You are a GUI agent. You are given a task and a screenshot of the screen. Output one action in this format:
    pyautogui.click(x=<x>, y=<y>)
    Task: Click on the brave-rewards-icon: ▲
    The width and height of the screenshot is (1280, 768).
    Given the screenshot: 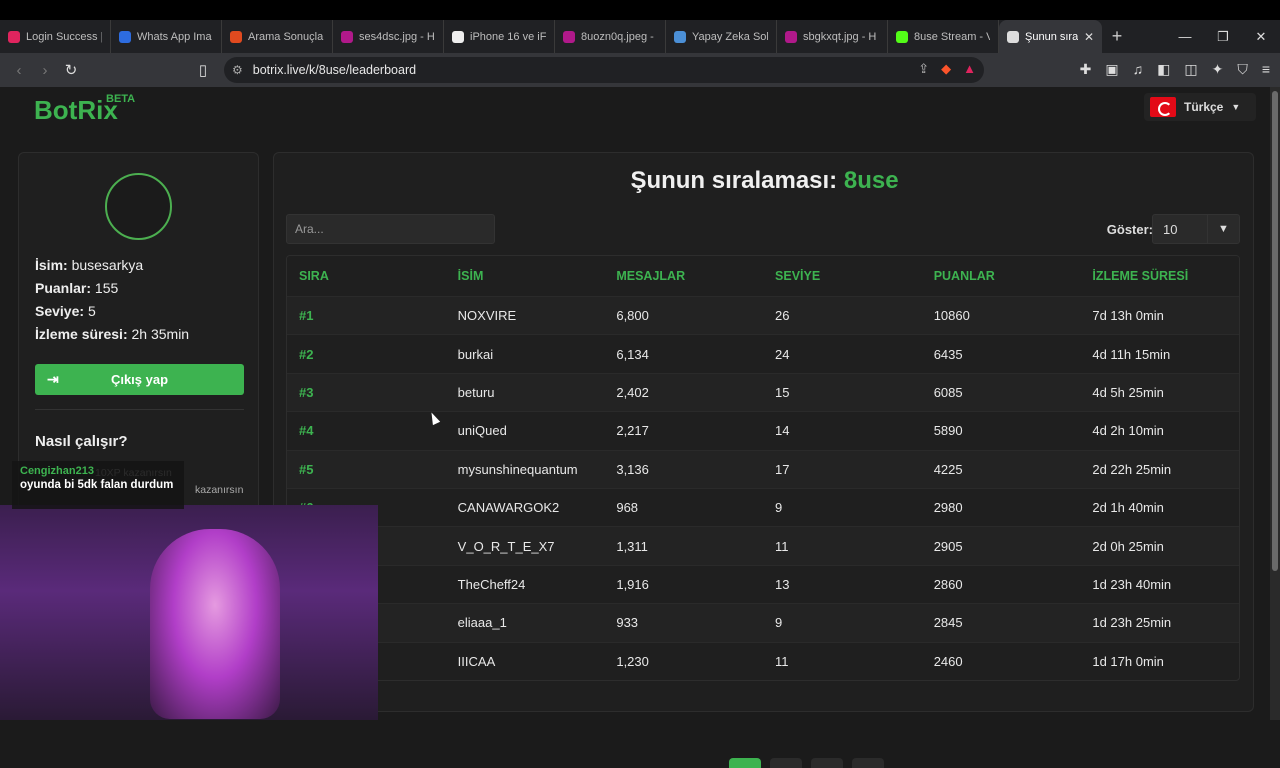 What is the action you would take?
    pyautogui.click(x=969, y=69)
    